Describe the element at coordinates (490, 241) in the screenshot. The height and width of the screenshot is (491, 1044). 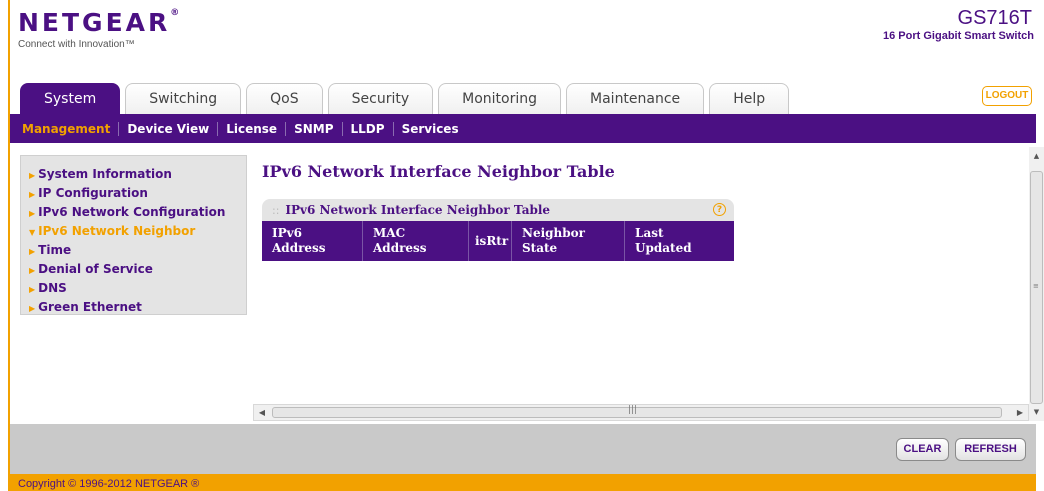
I see `column-header-isrtr: isRtr` at that location.